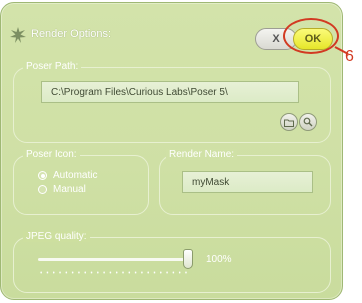  What do you see at coordinates (276, 39) in the screenshot?
I see `close-button-label: X` at bounding box center [276, 39].